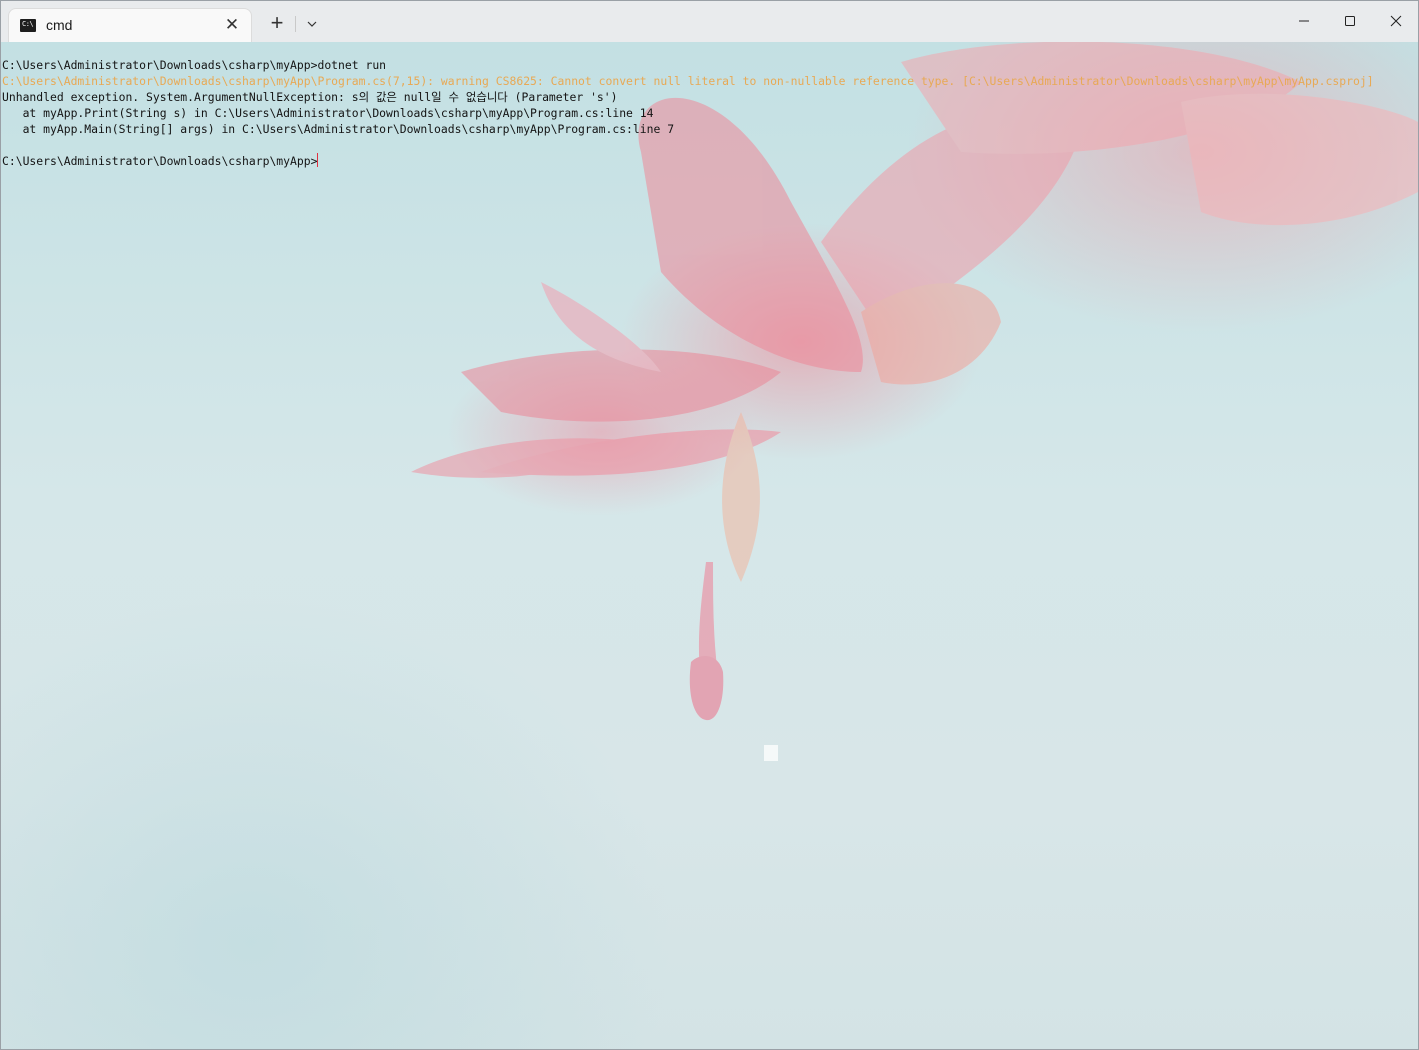 The width and height of the screenshot is (1419, 1050). What do you see at coordinates (59, 25) in the screenshot?
I see `tab-title: cmd` at bounding box center [59, 25].